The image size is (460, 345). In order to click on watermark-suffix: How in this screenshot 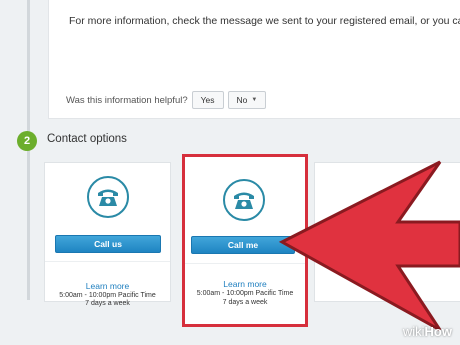, I will do `click(438, 331)`.